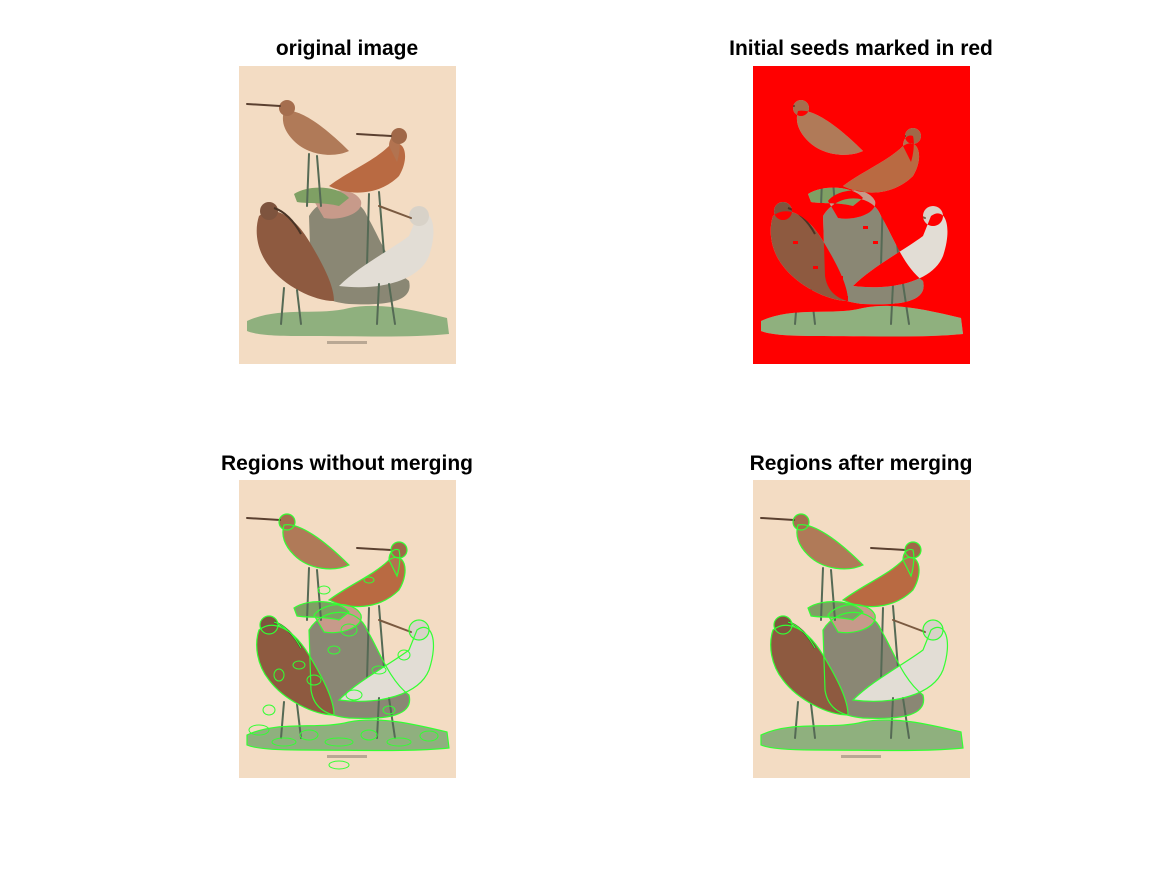 The height and width of the screenshot is (875, 1167). I want to click on bird3-head, so click(269, 211).